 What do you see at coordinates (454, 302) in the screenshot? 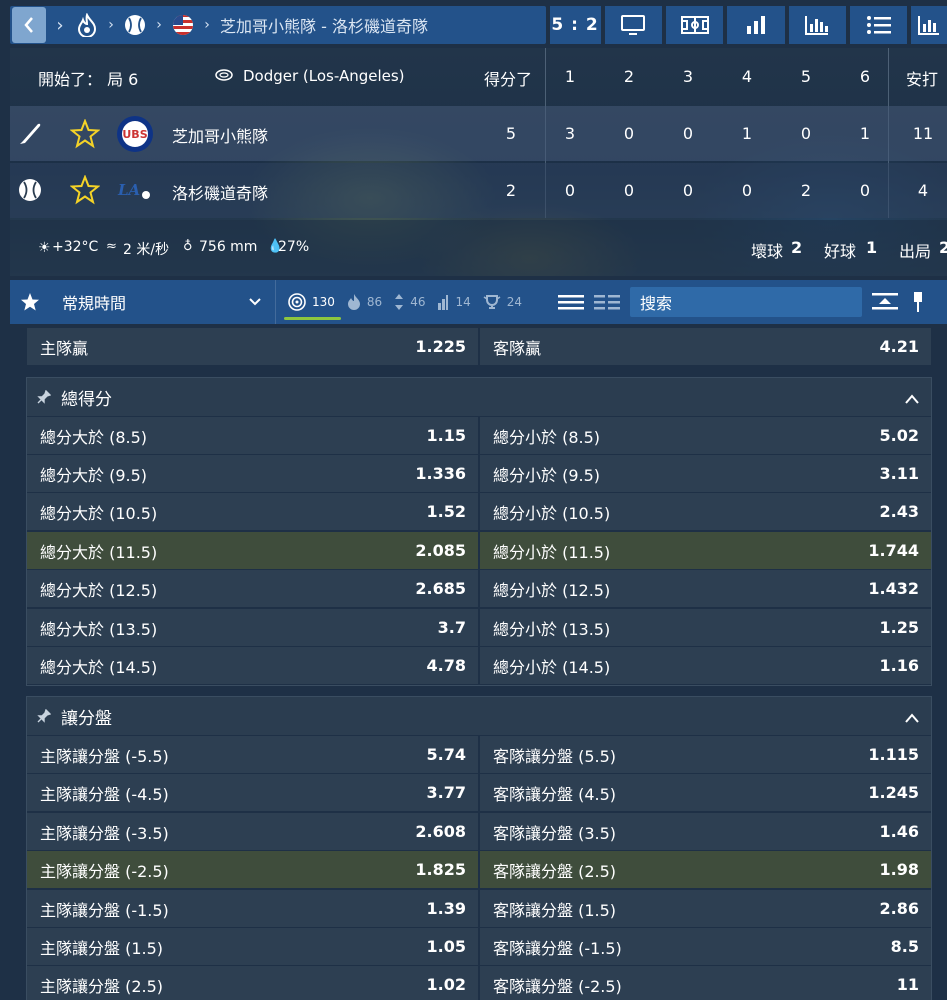
I see `filter-handicaps: 14` at bounding box center [454, 302].